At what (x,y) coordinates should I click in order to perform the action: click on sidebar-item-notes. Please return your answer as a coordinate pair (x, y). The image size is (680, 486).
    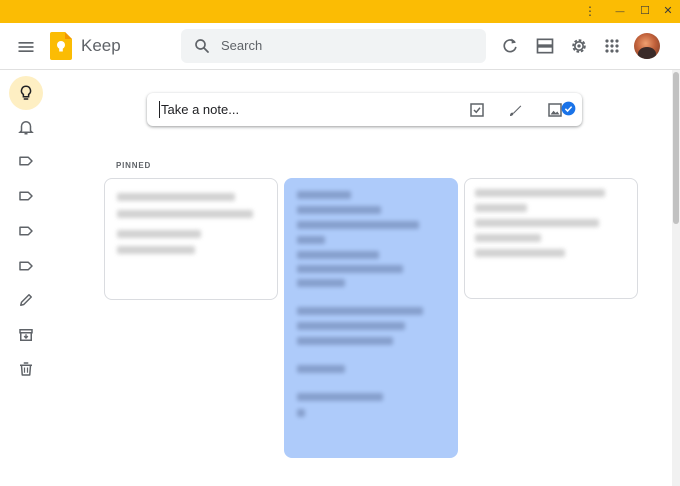
    Looking at the image, I should click on (26, 93).